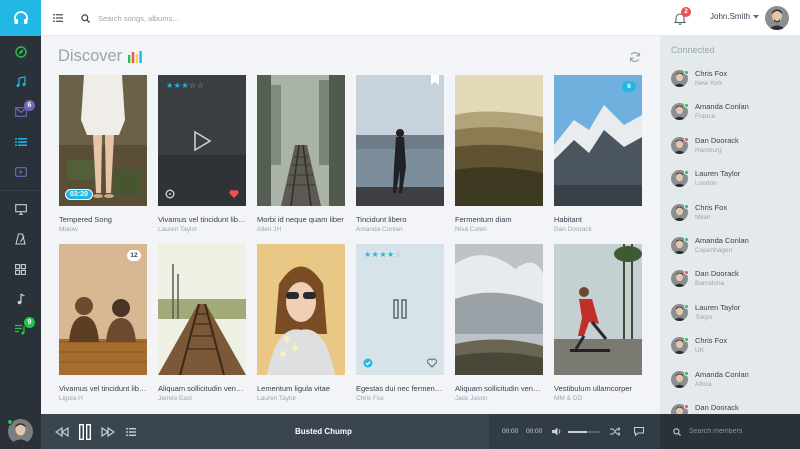  I want to click on album-title: Vivamus vel tincidunt libero, vitae, so click(202, 219).